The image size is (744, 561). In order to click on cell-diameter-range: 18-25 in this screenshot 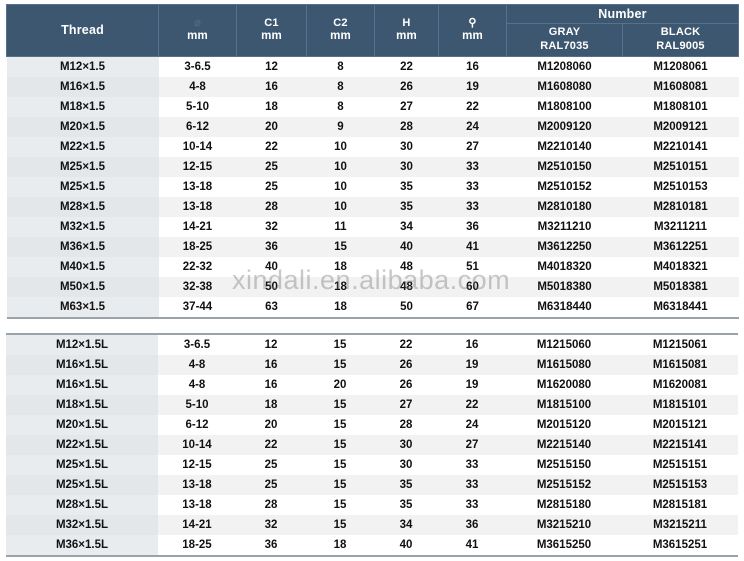, I will do `click(197, 545)`.